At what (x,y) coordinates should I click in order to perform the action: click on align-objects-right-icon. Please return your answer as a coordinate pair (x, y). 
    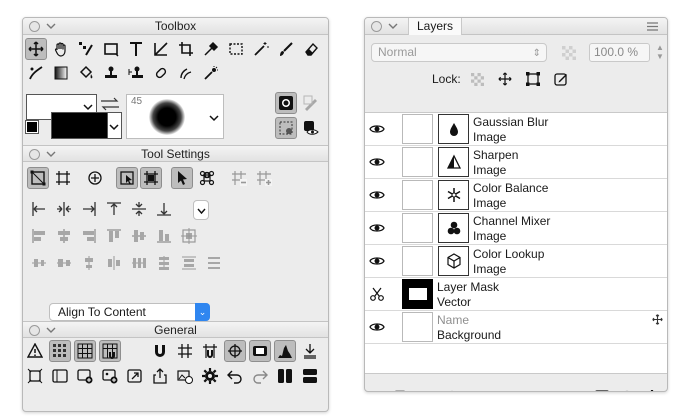
    Looking at the image, I should click on (89, 236).